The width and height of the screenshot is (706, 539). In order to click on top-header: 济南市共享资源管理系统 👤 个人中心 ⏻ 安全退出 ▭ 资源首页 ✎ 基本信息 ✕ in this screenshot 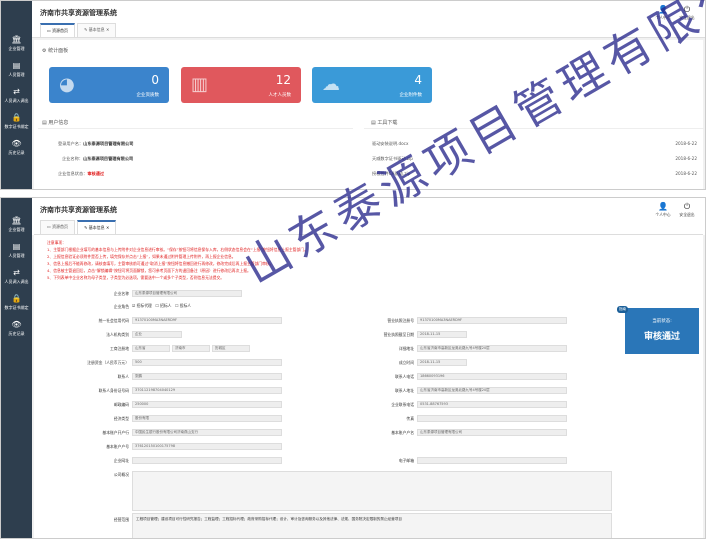, I will do `click(368, 19)`.